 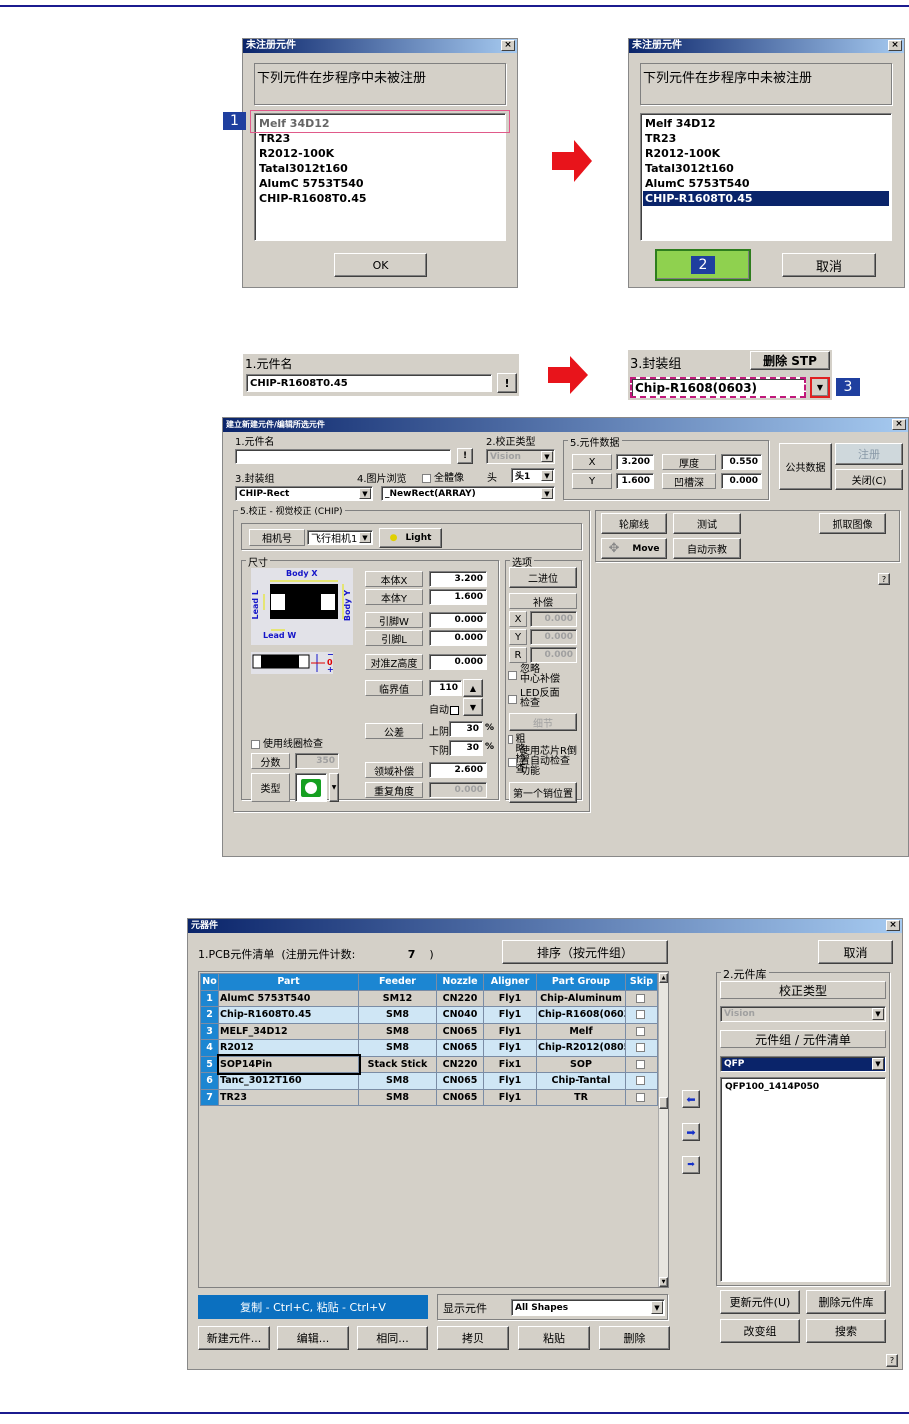 I want to click on part-name-input: CHIP-R1608T0.45, so click(x=369, y=383).